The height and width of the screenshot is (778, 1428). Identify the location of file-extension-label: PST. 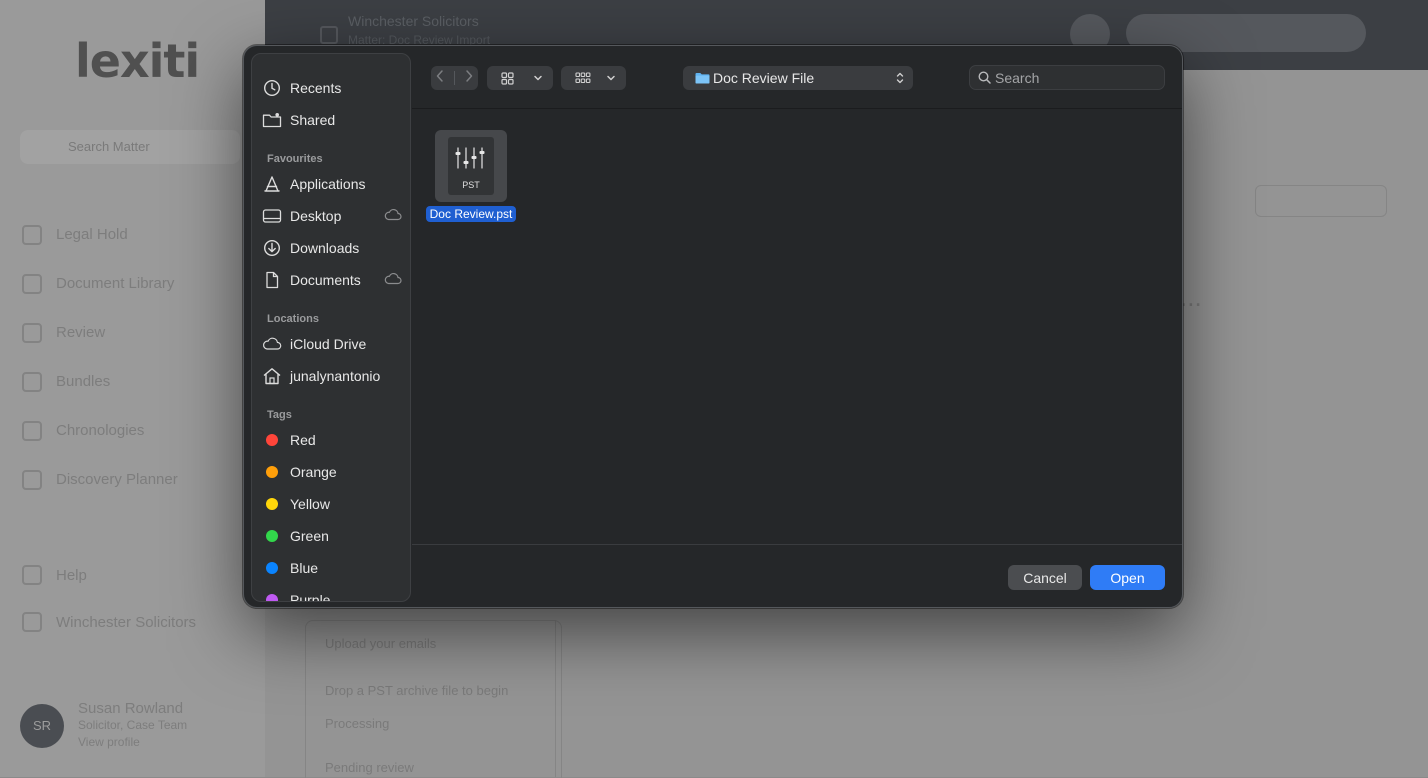
(471, 185).